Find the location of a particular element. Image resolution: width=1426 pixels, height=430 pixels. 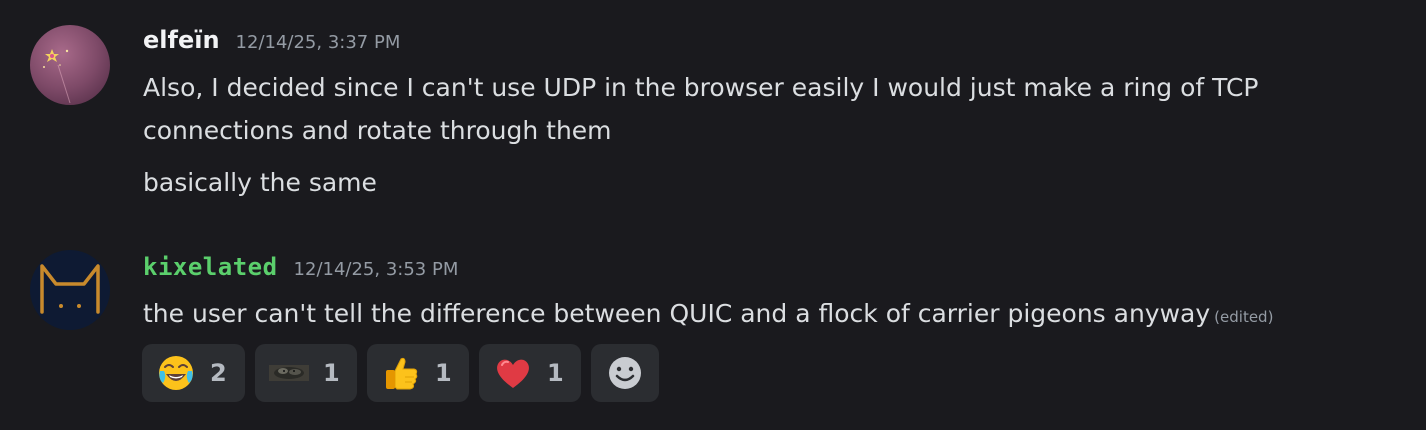

joy-face-emoji-icon is located at coordinates (176, 373).